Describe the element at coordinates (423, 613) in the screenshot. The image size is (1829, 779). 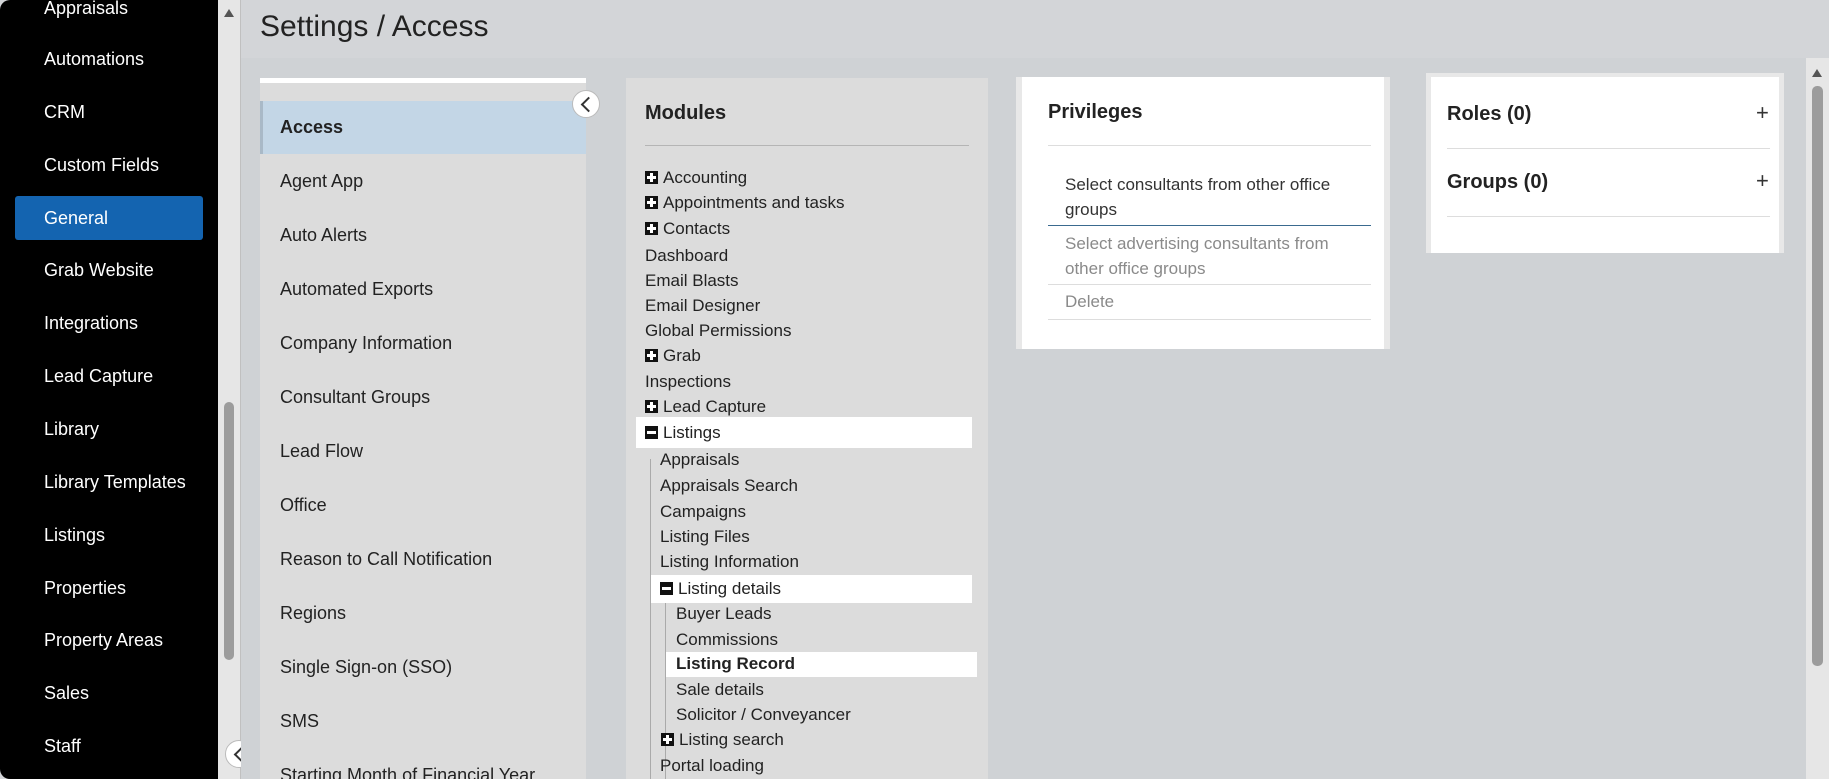
I see `submenu-item-regions: Regions` at that location.